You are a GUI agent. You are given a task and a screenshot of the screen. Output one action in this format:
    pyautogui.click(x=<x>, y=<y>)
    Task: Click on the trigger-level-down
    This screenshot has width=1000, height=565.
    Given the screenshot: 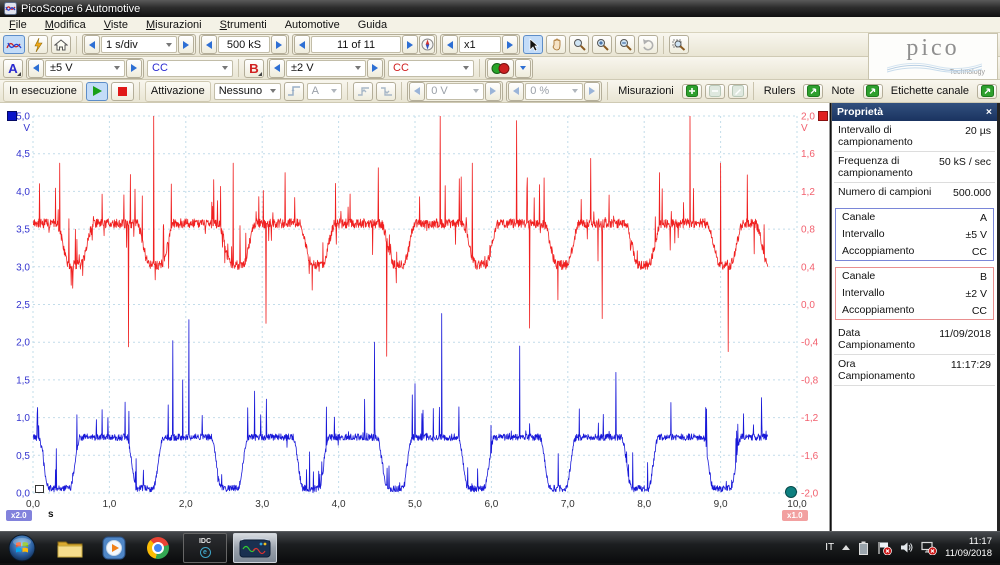 What is the action you would take?
    pyautogui.click(x=417, y=91)
    